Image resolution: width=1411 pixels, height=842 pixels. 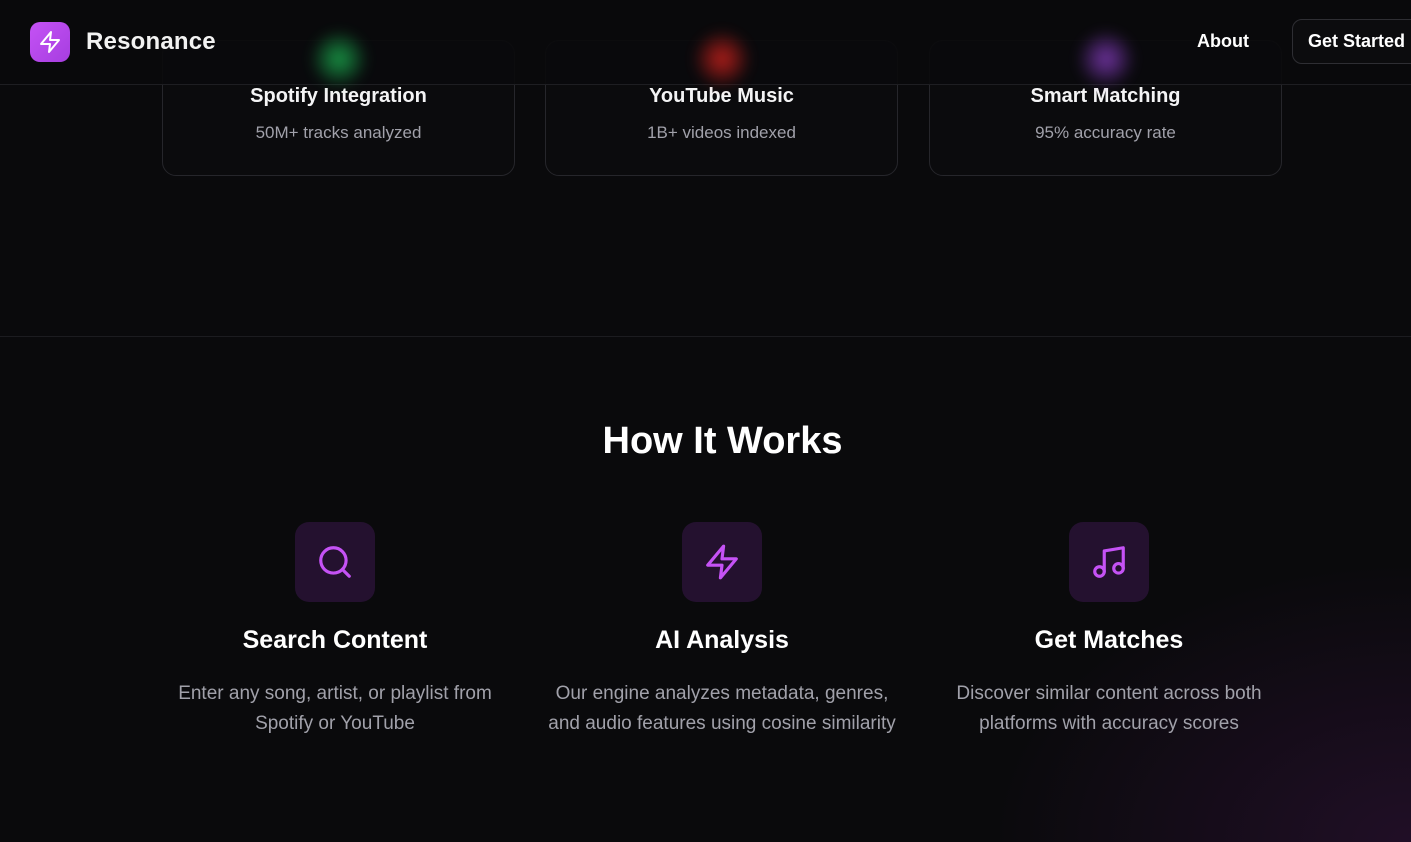 I want to click on lightning-icon, so click(x=722, y=562).